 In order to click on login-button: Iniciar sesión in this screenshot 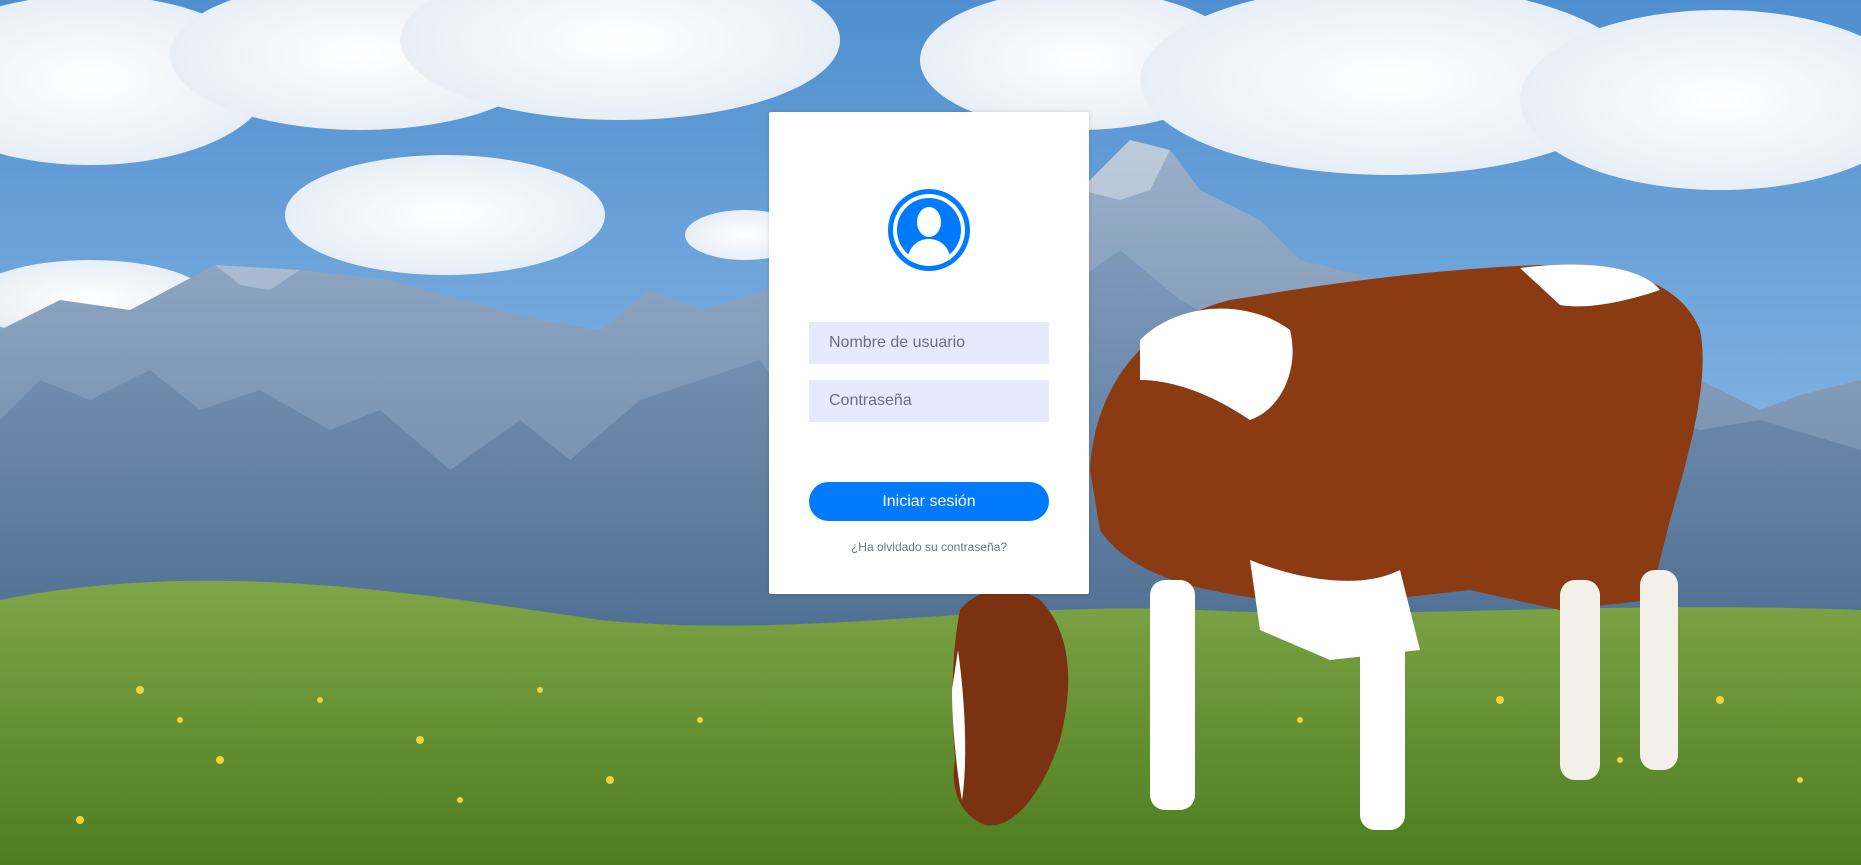, I will do `click(929, 501)`.